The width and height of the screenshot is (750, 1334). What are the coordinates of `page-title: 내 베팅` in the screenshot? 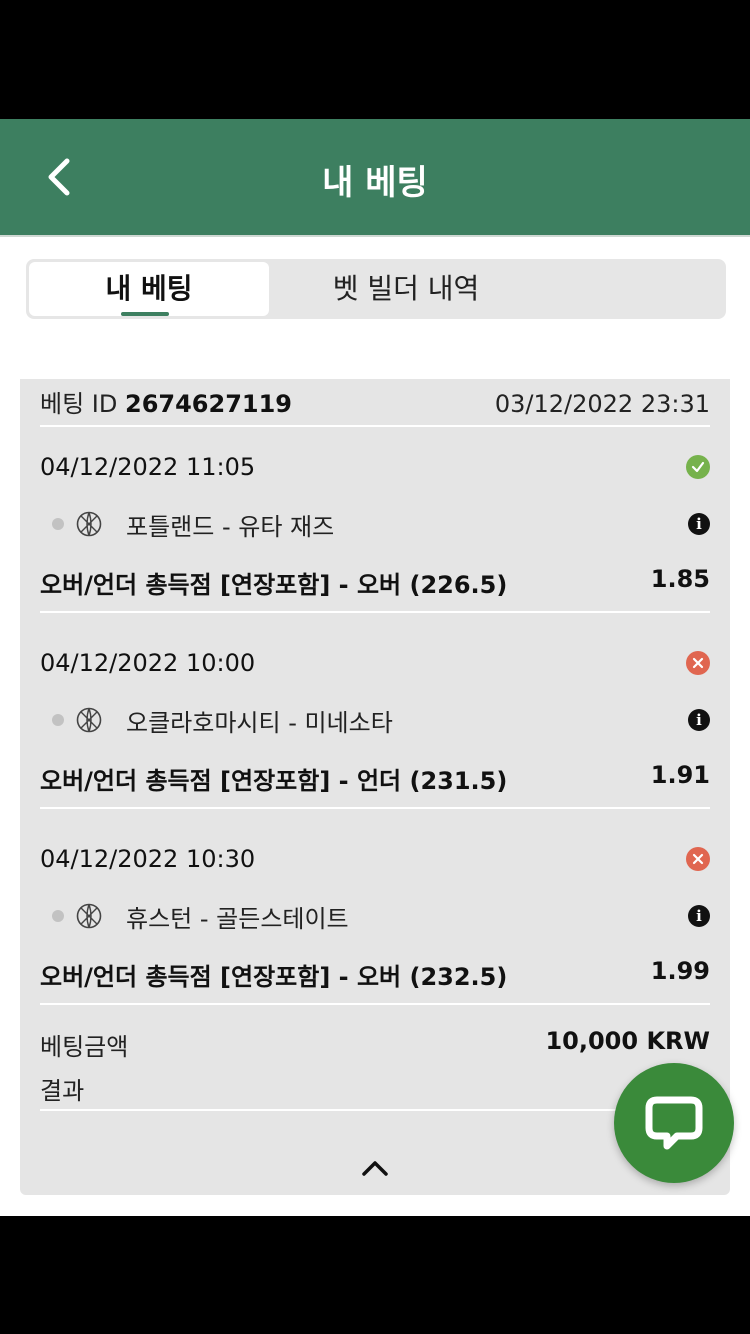 It's located at (375, 183).